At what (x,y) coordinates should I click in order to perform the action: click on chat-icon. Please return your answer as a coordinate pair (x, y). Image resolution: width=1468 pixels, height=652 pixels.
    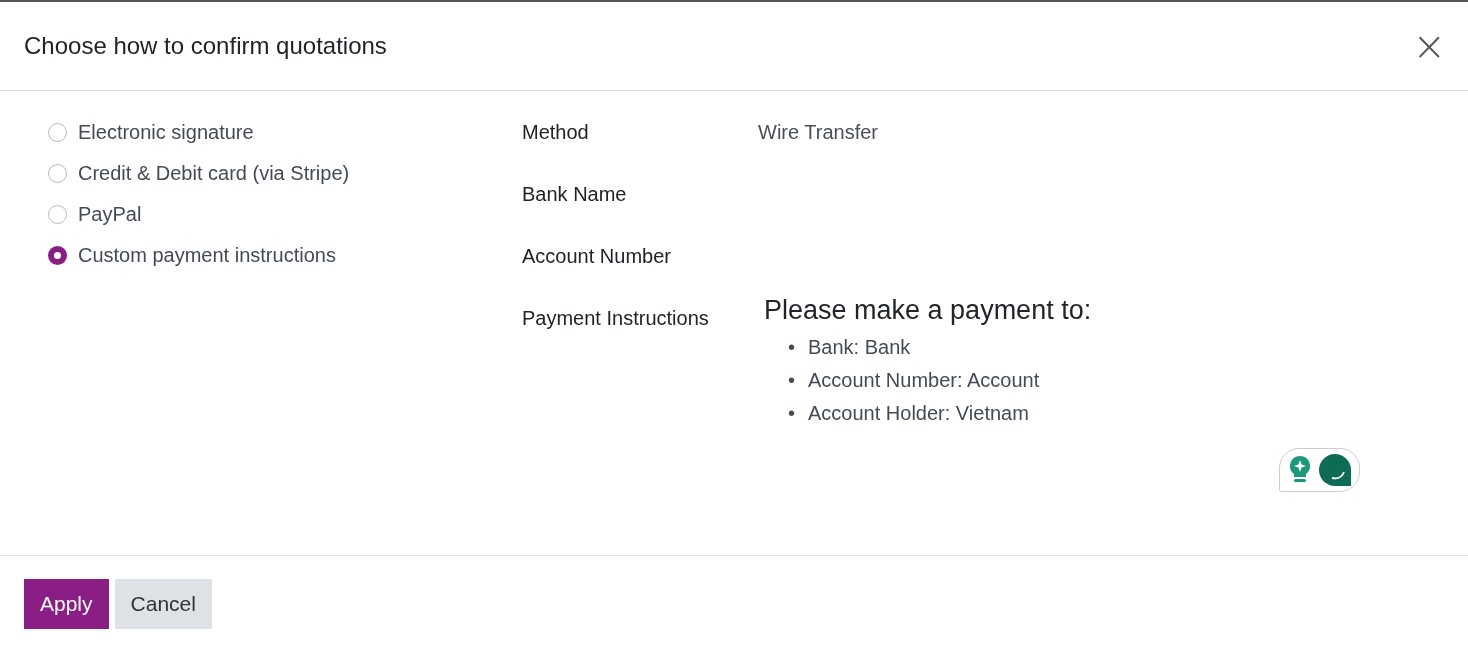
    Looking at the image, I should click on (1334, 470).